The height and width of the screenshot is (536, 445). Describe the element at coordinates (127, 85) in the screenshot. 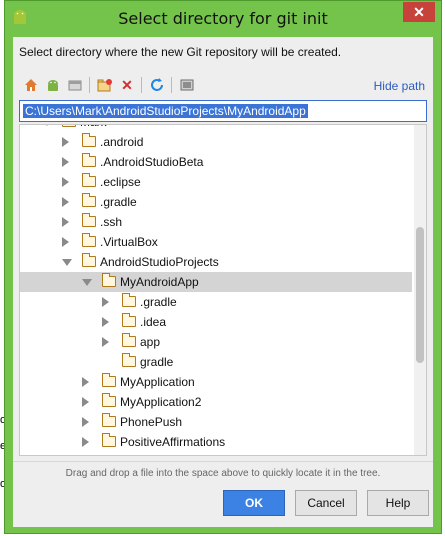

I see `delete-icon: ✕` at that location.